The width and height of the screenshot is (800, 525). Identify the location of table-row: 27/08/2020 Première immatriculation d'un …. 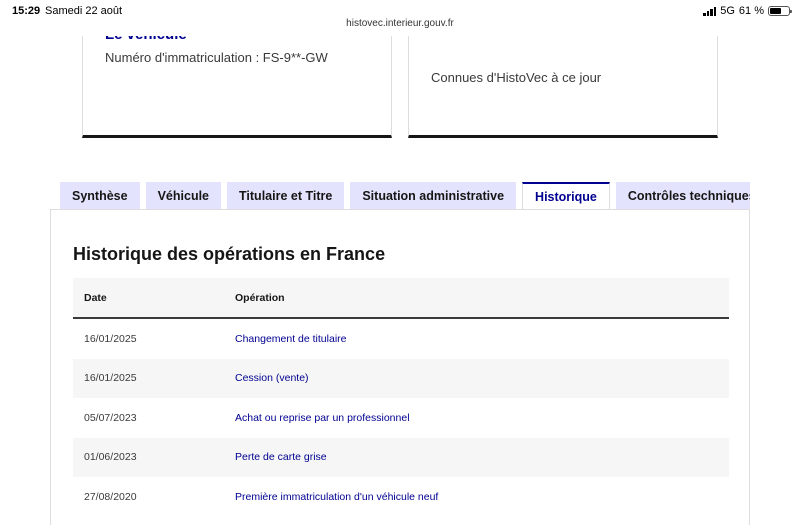
(401, 497).